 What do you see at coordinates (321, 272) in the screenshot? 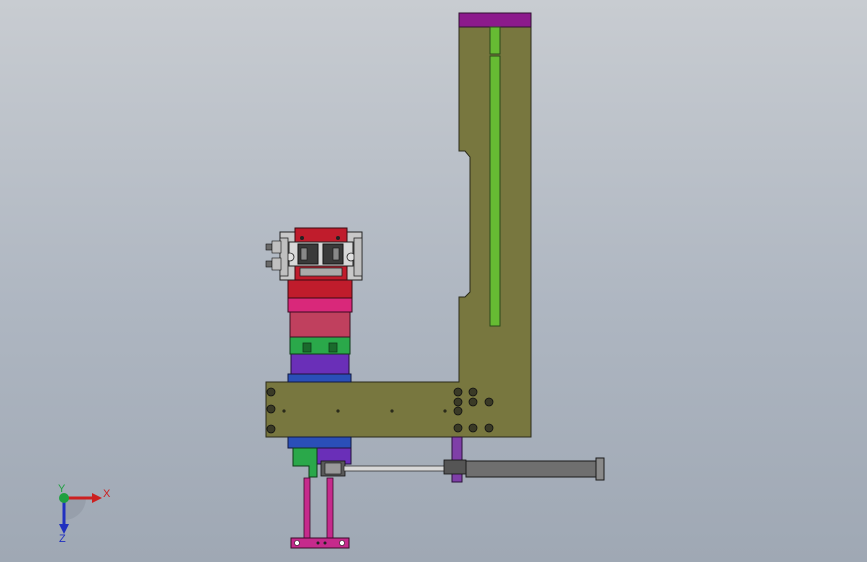
I see `gripper-lower-bar` at bounding box center [321, 272].